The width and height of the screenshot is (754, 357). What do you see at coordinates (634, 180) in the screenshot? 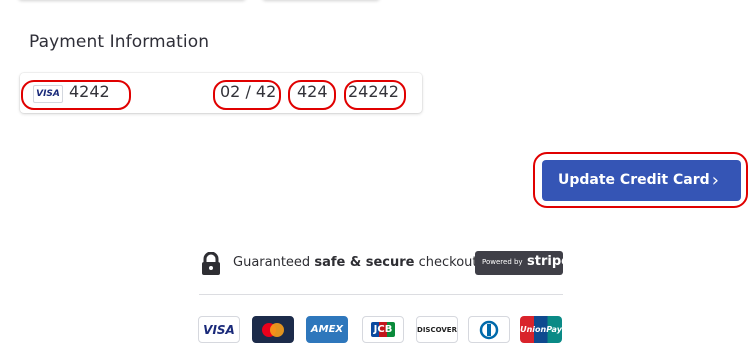
I see `update-button-label: Update Credit Card` at bounding box center [634, 180].